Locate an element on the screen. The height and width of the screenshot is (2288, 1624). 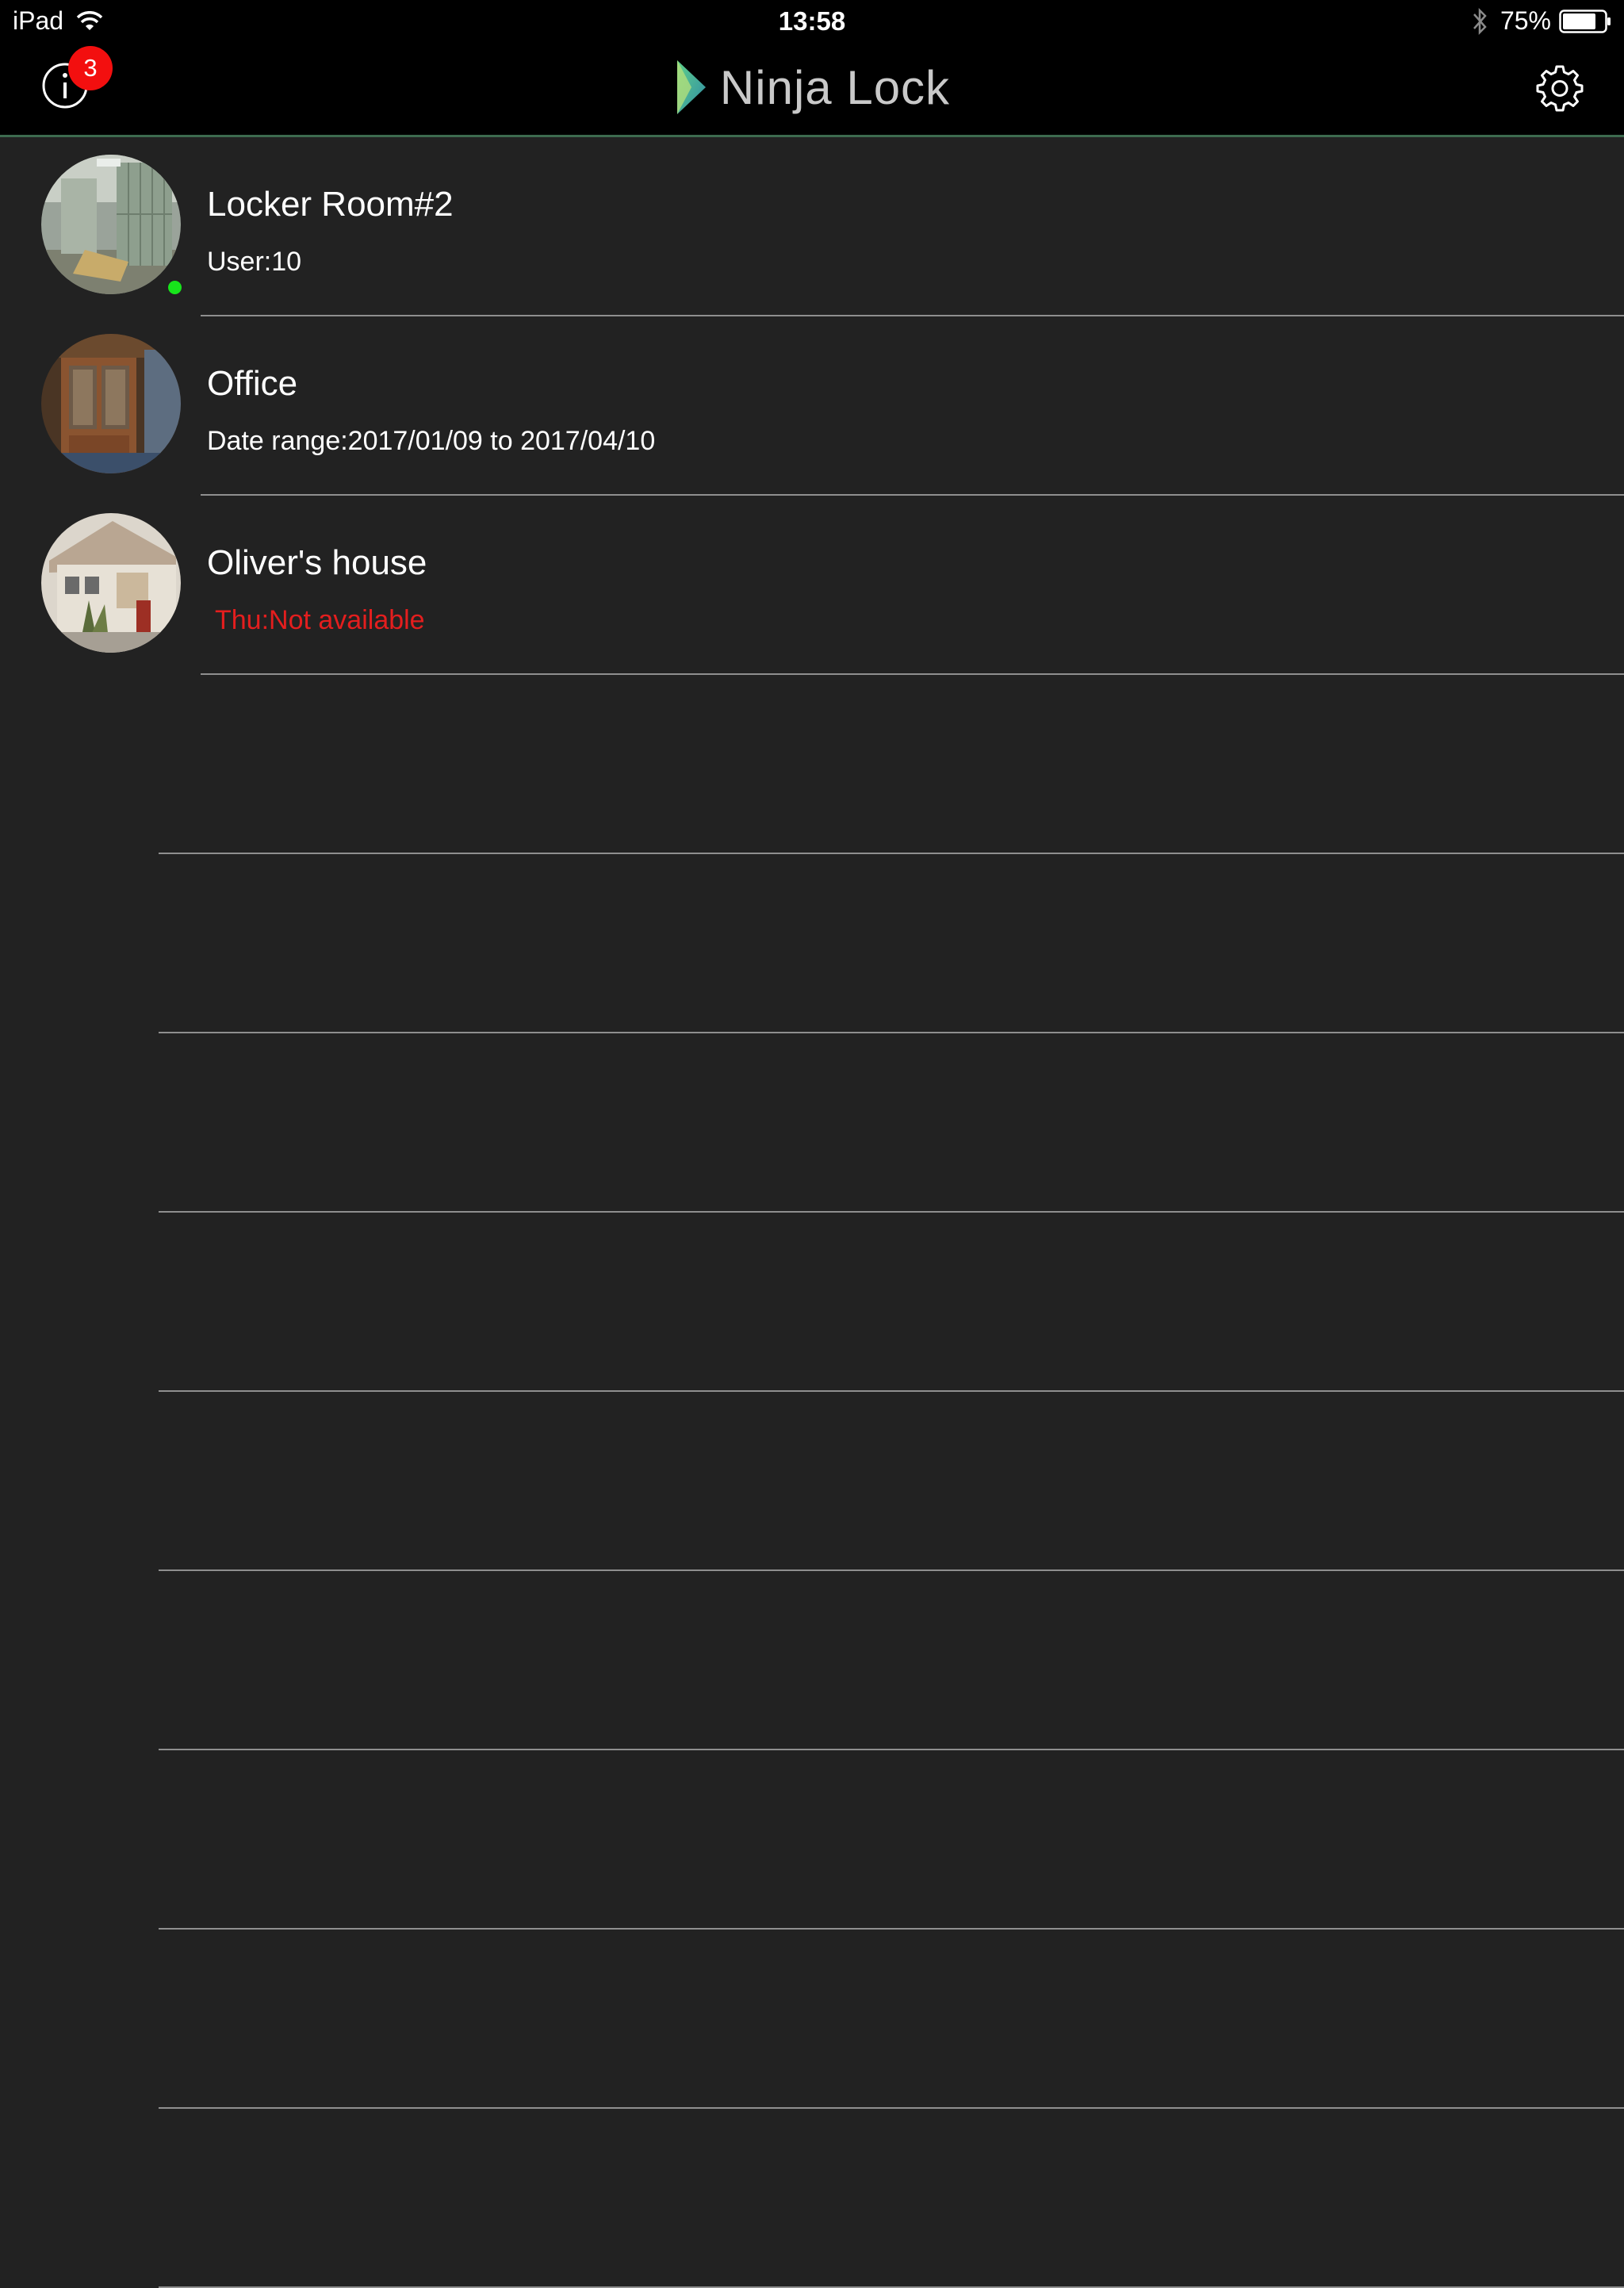
status-right: 75% is located at coordinates (1541, 21).